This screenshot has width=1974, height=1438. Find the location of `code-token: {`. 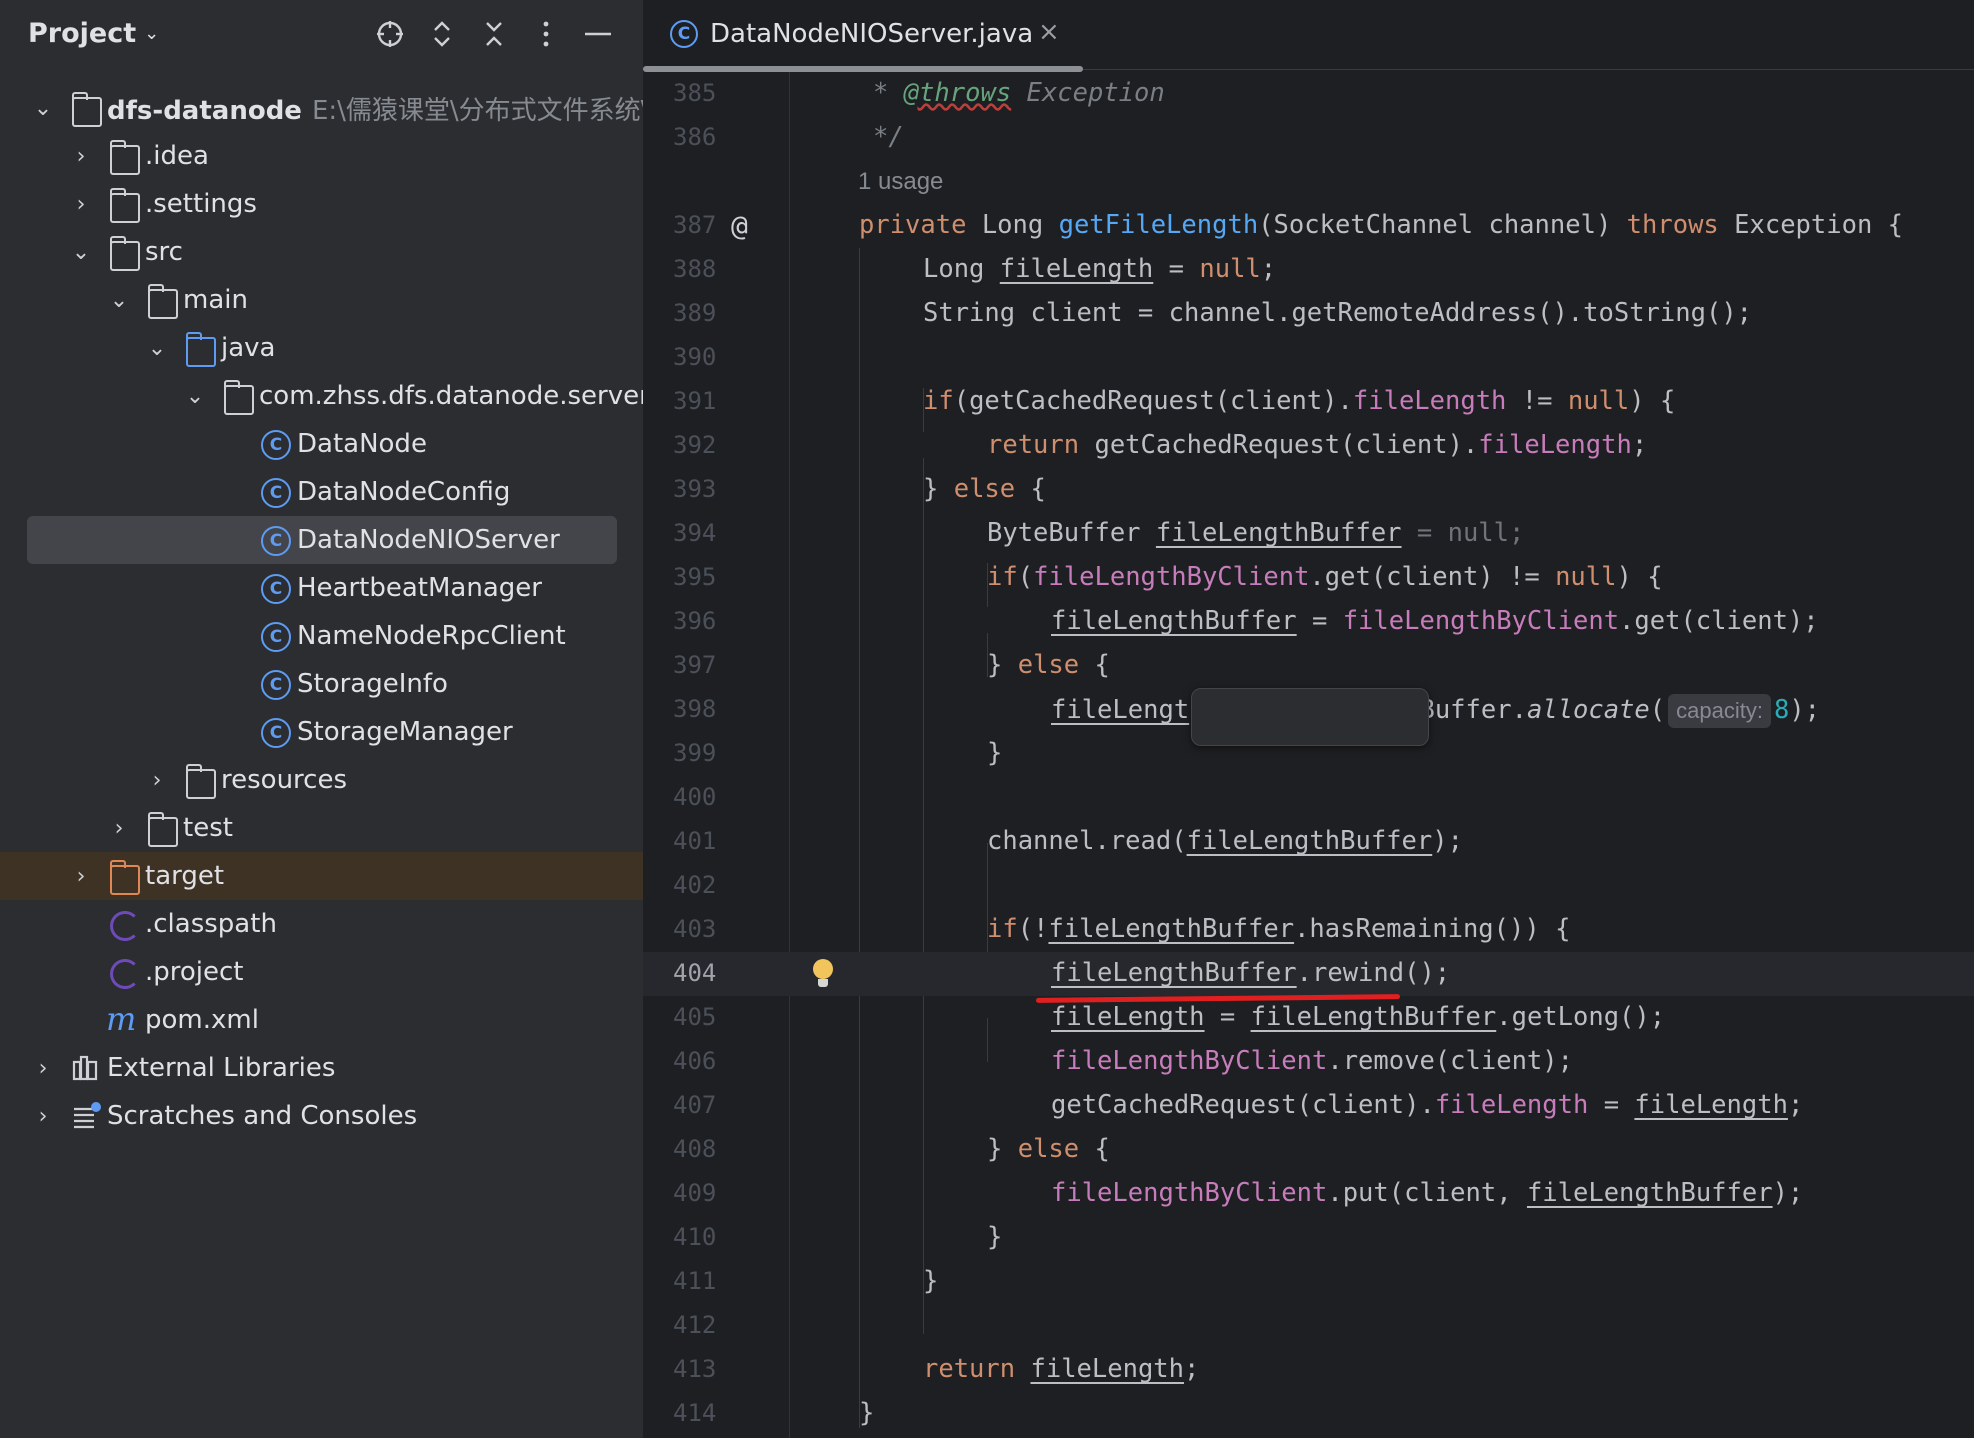

code-token: { is located at coordinates (1094, 1149).